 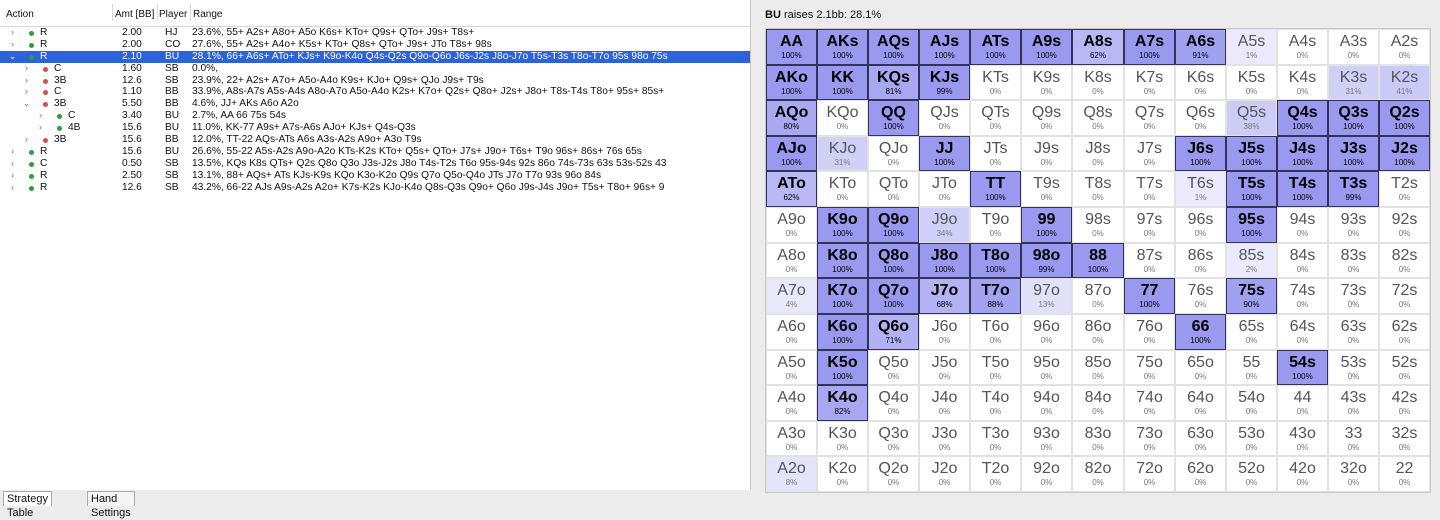 I want to click on hand-cell: A2o 8%, so click(x=791, y=474).